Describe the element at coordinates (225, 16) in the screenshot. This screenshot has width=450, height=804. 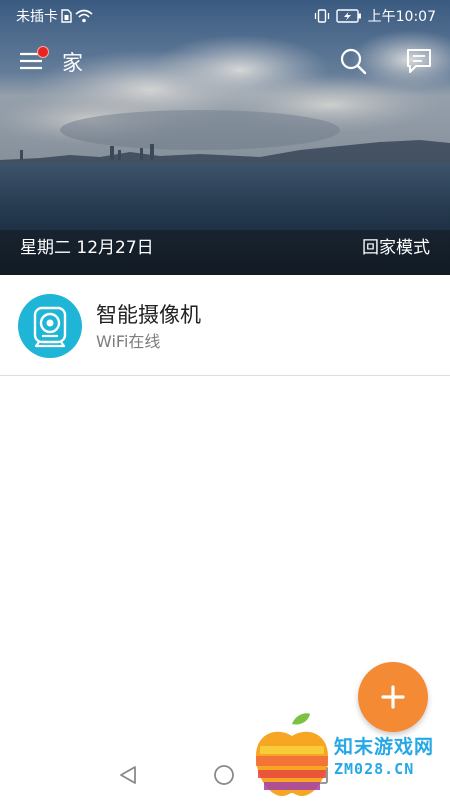
I see `status-bar: 未插卡 上午10:07` at that location.